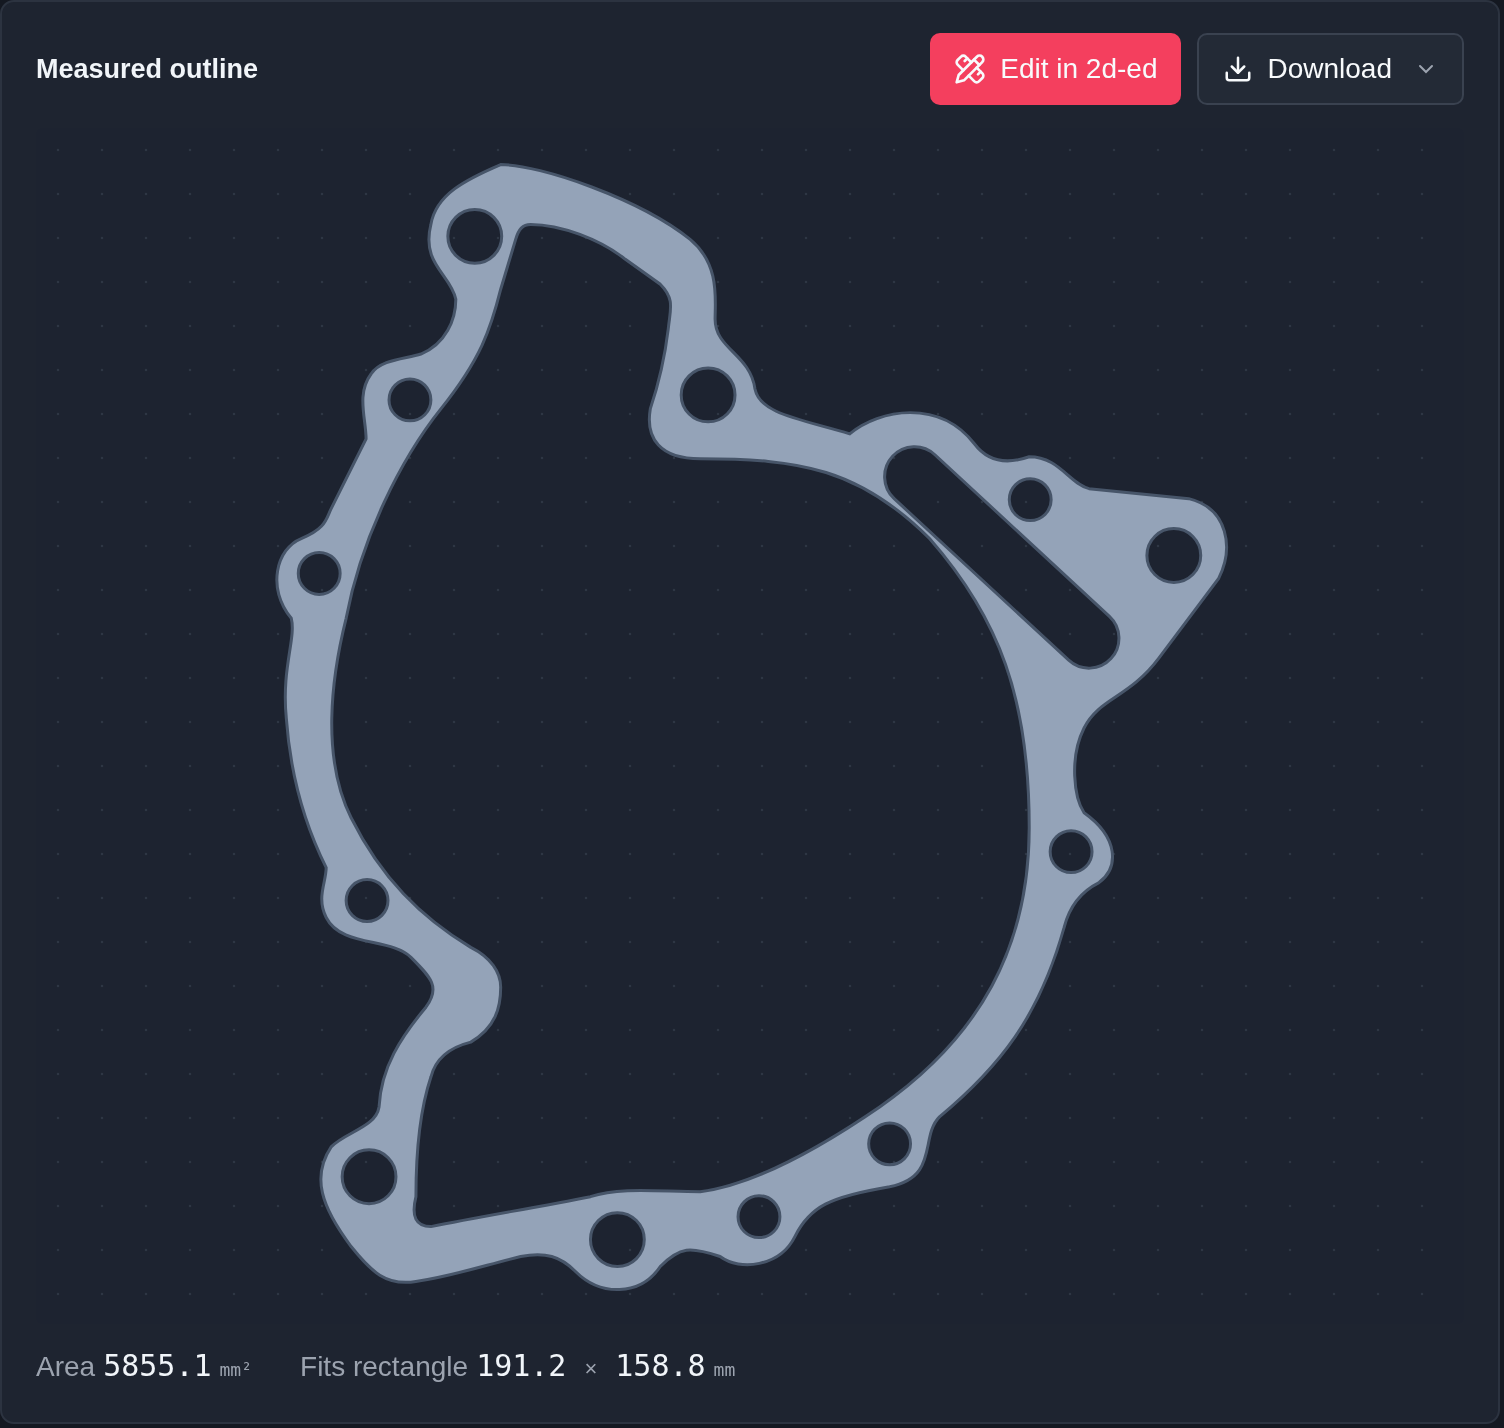  What do you see at coordinates (157, 1365) in the screenshot?
I see `area-value: 5855.1` at bounding box center [157, 1365].